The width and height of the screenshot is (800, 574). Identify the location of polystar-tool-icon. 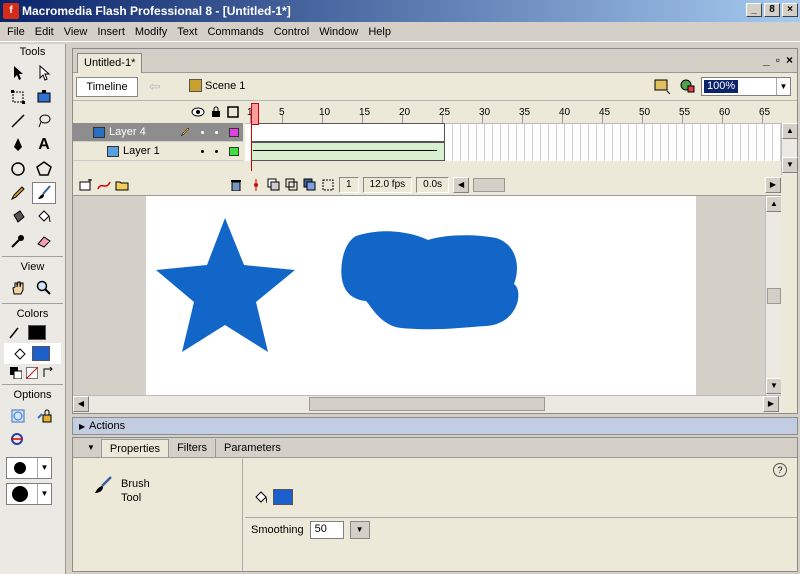
(44, 169).